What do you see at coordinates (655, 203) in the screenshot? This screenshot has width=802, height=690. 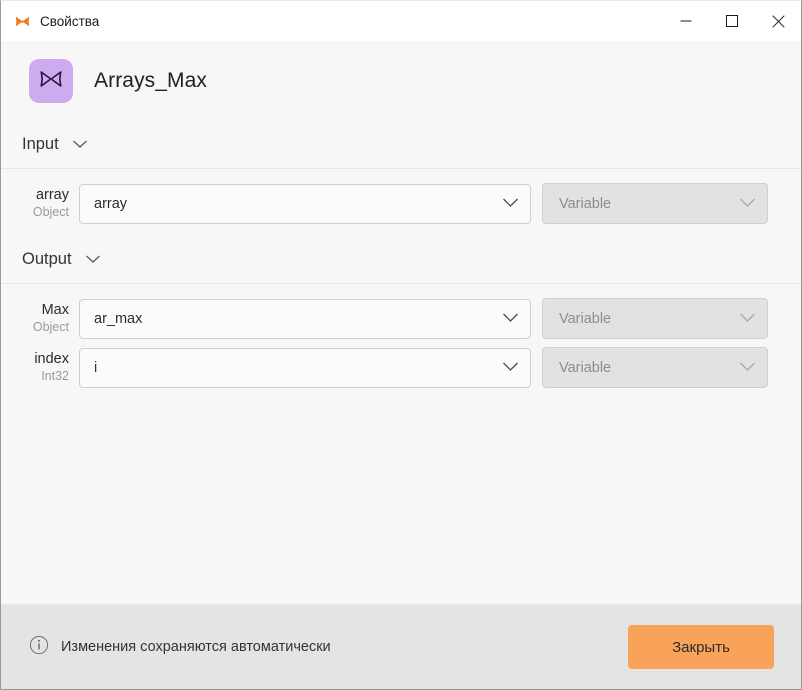 I see `kind-combobox-array: Variable` at bounding box center [655, 203].